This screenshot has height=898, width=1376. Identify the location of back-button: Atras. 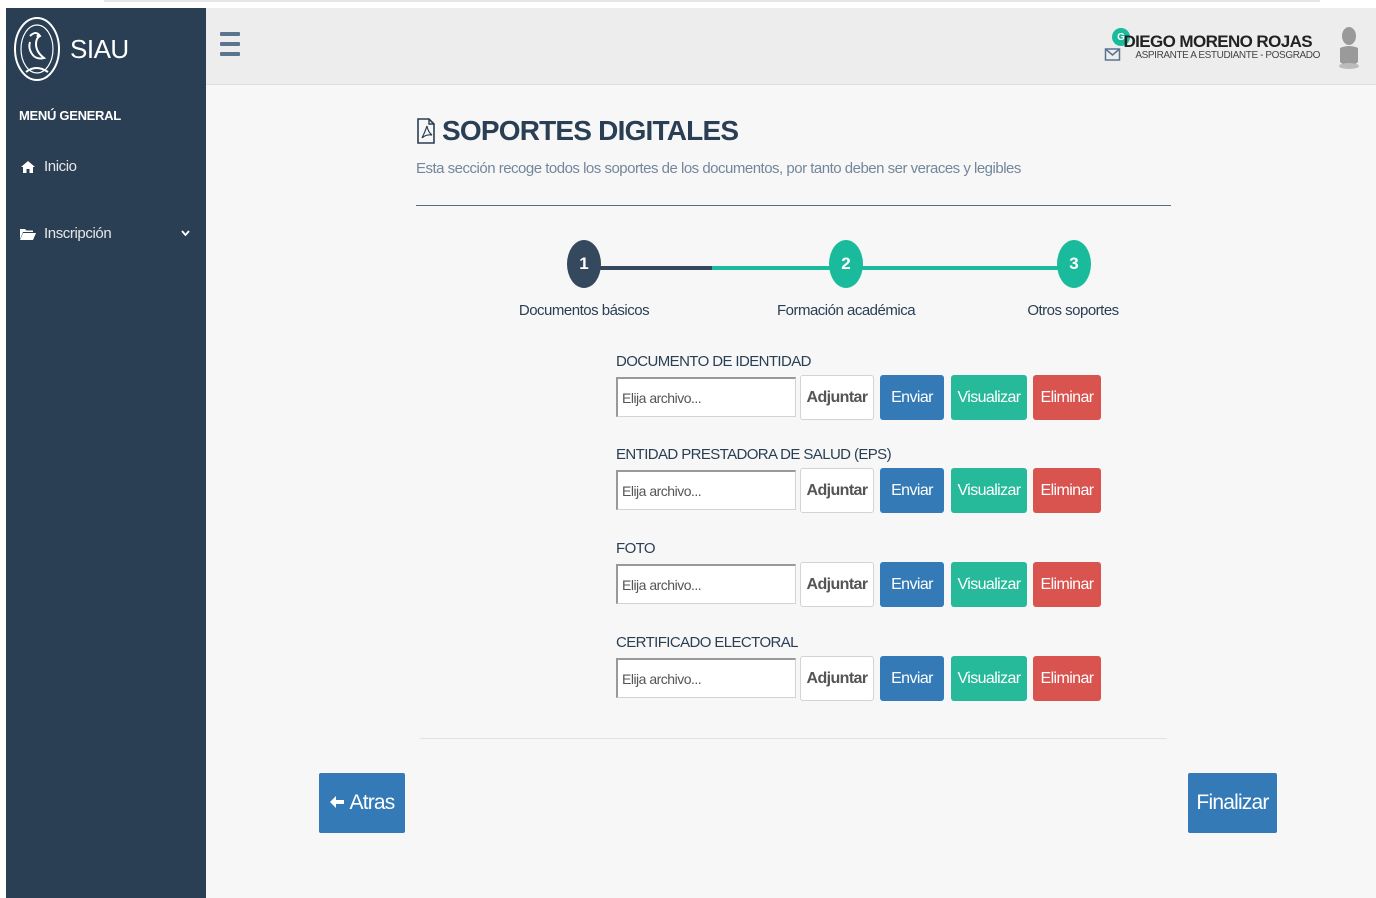
(362, 803).